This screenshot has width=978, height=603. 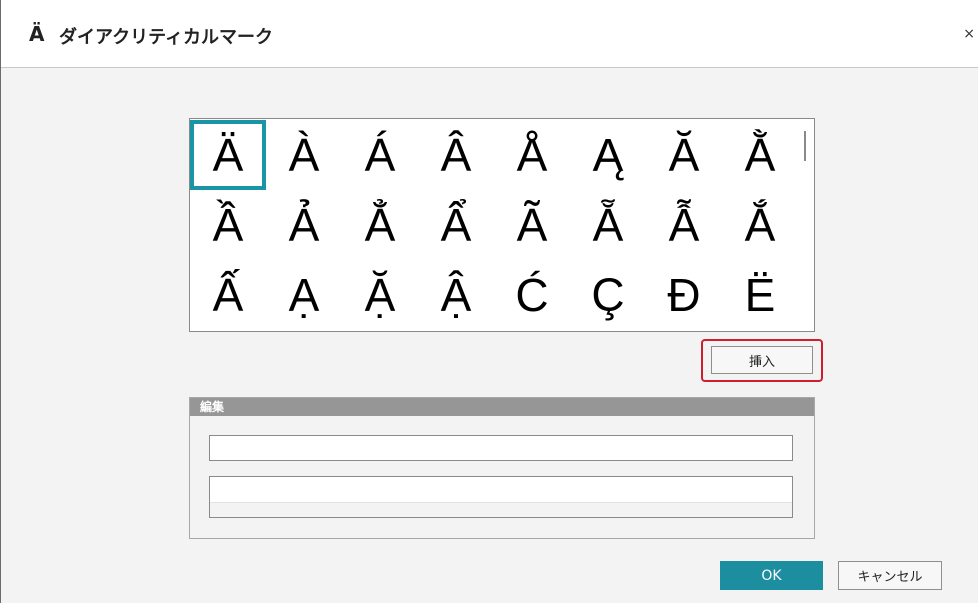 What do you see at coordinates (501, 448) in the screenshot?
I see `edit-text-field` at bounding box center [501, 448].